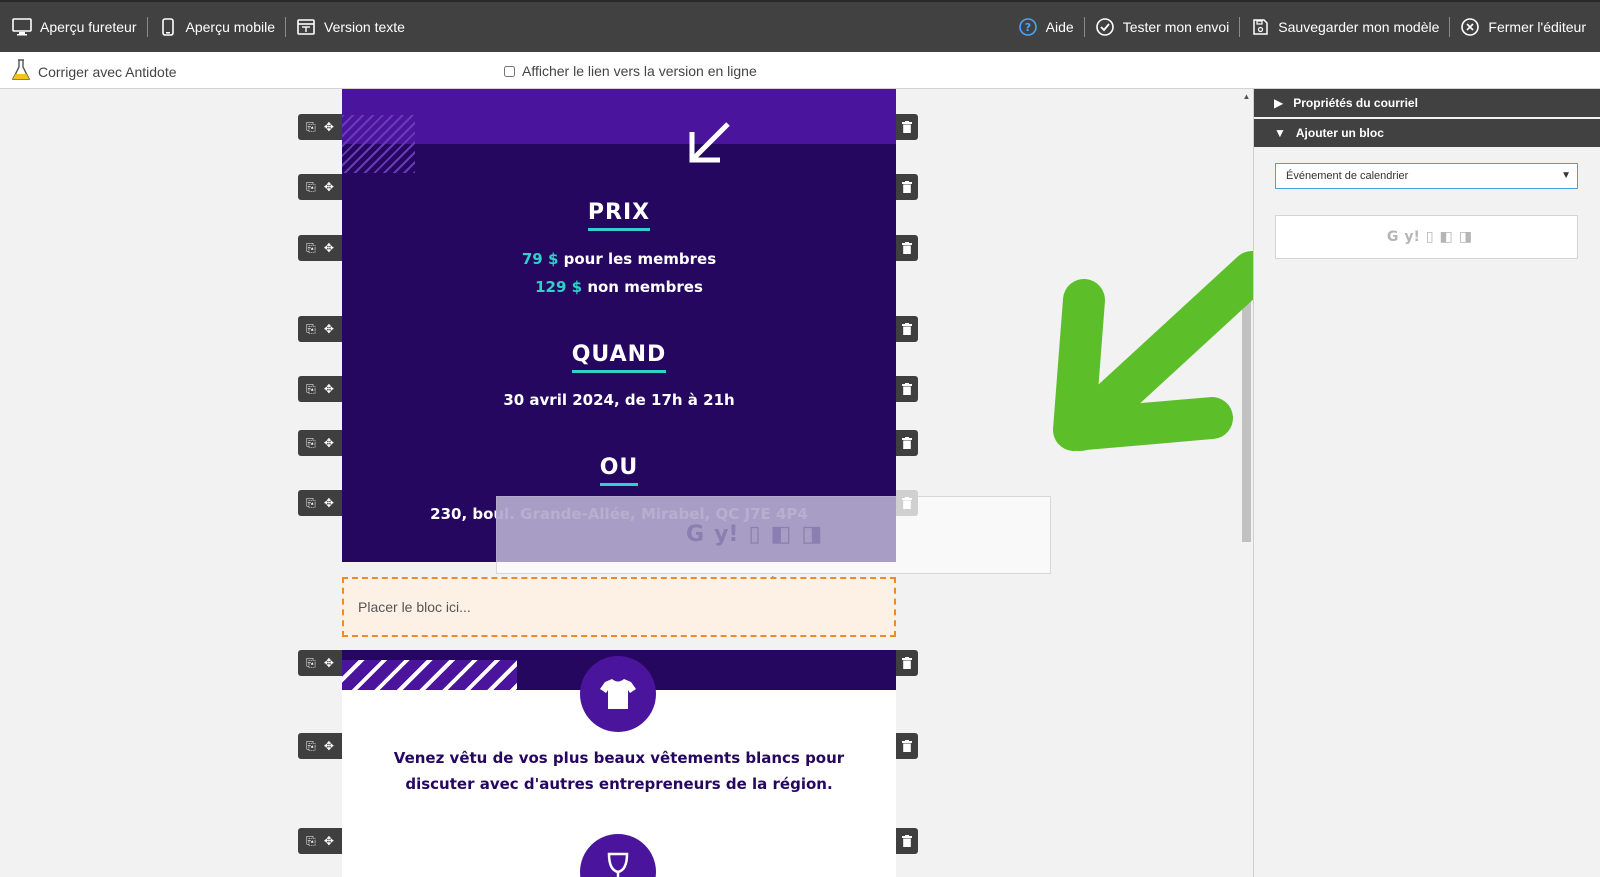 This screenshot has width=1600, height=877. What do you see at coordinates (1427, 133) in the screenshot?
I see `add-block-toggle: ▼ Ajouter un bloc` at bounding box center [1427, 133].